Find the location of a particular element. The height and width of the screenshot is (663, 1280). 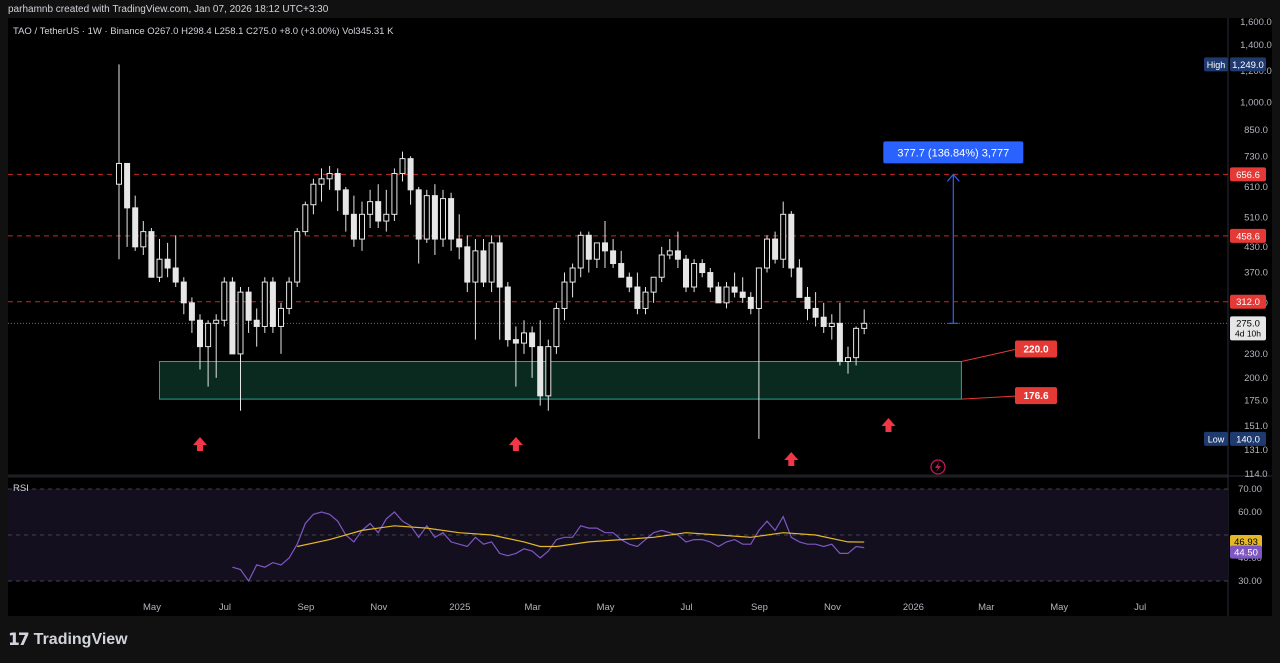

price-tick-label: 430.0 is located at coordinates (1256, 247).